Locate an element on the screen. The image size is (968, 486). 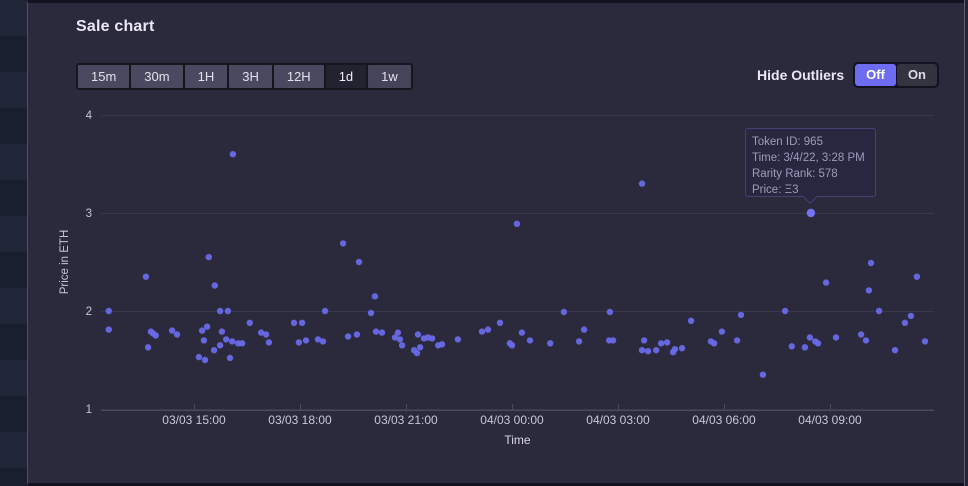
outliers-off-button: Off is located at coordinates (875, 75).